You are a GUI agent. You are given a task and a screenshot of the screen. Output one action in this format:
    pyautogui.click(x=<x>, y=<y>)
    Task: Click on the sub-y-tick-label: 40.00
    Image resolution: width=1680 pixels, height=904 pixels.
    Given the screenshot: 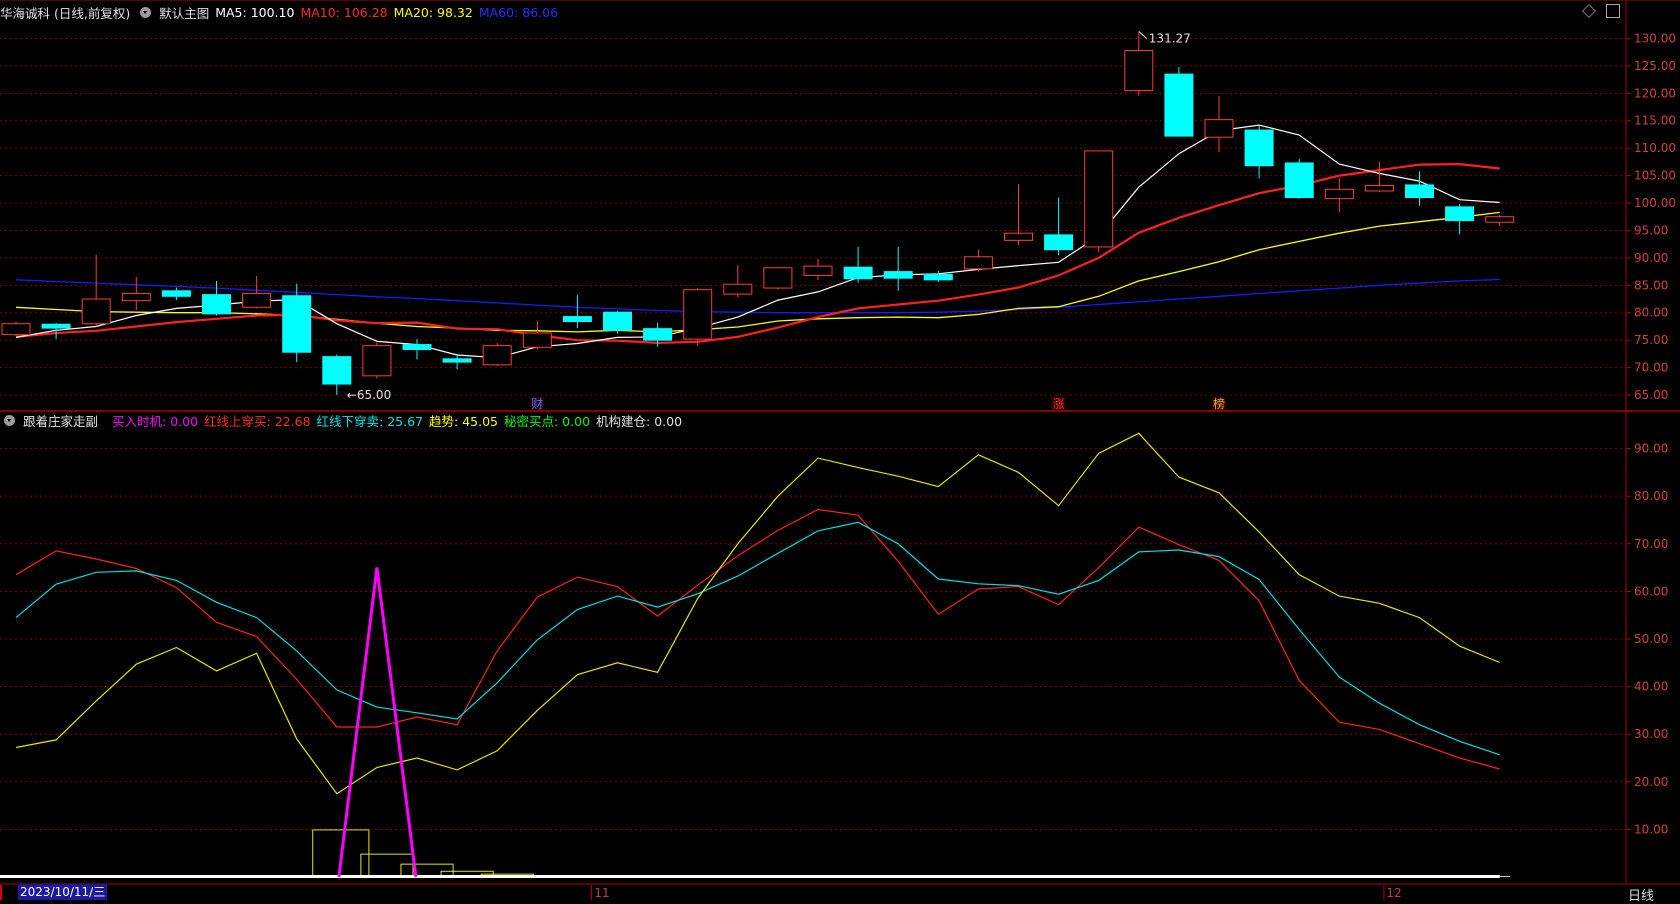 What is the action you would take?
    pyautogui.click(x=1651, y=687)
    